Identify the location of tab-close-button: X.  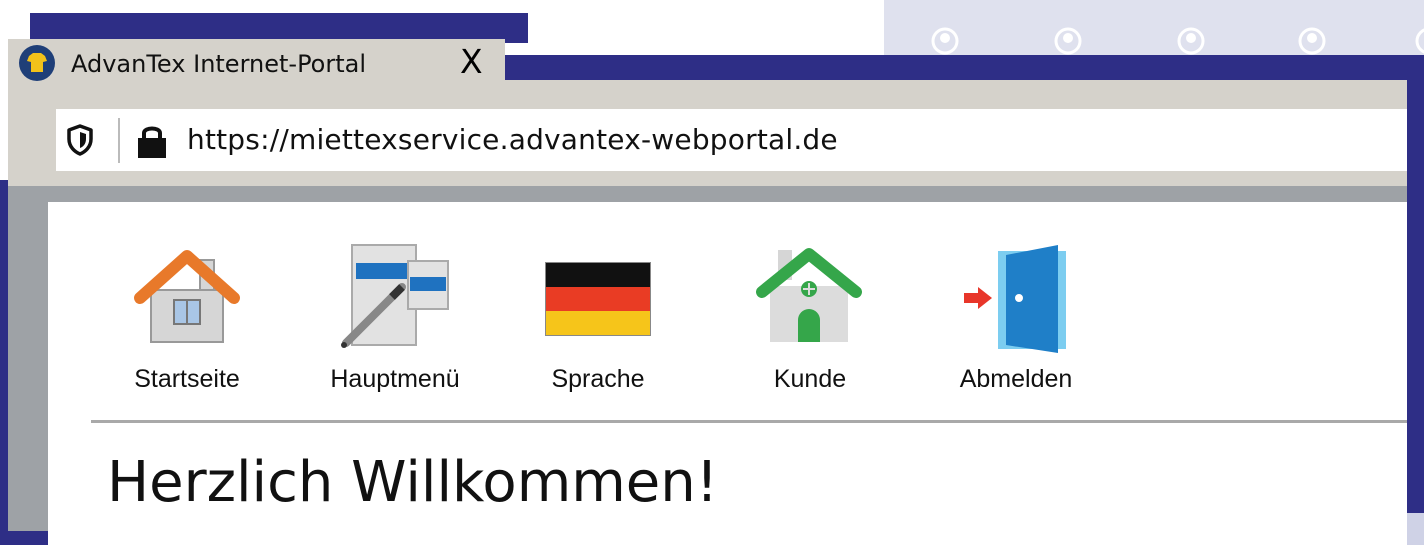
(471, 62).